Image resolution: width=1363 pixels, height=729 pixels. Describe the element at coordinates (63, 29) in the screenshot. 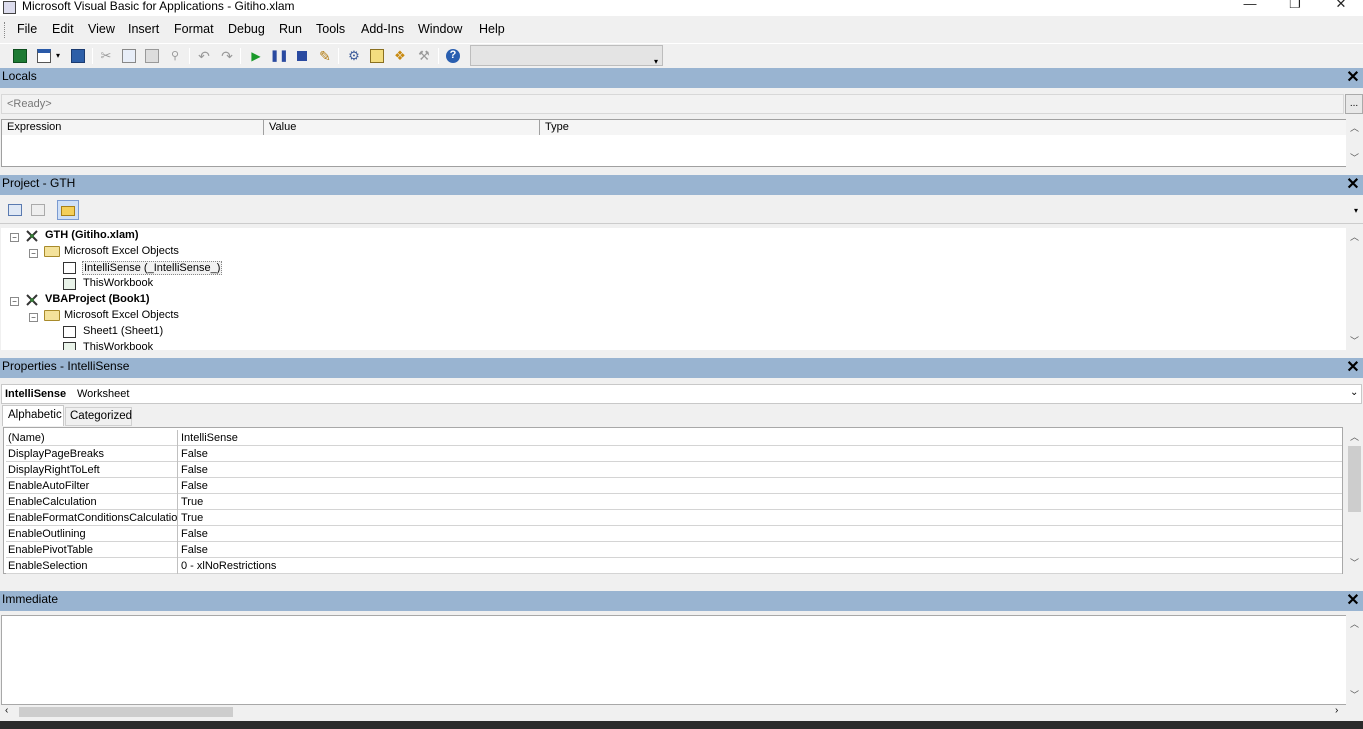

I see `menu-edit: Edit` at that location.